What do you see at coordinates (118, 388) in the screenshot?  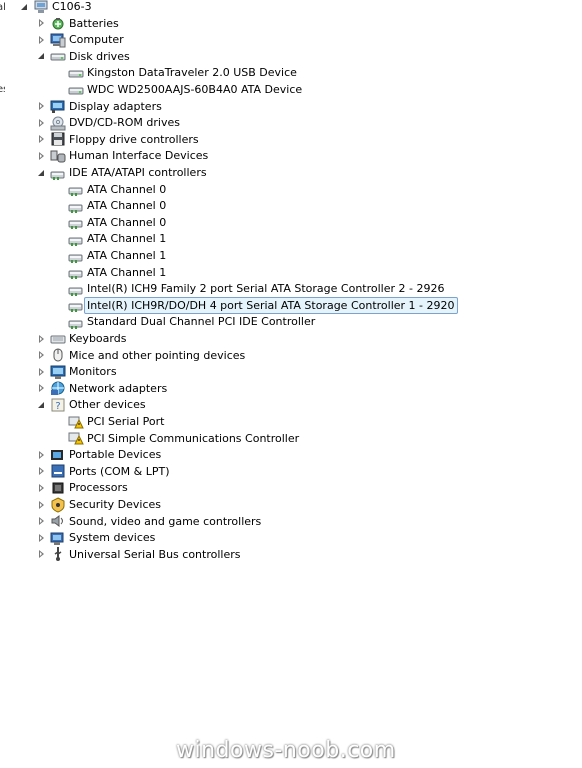 I see `tree-item-label: Network adapters` at bounding box center [118, 388].